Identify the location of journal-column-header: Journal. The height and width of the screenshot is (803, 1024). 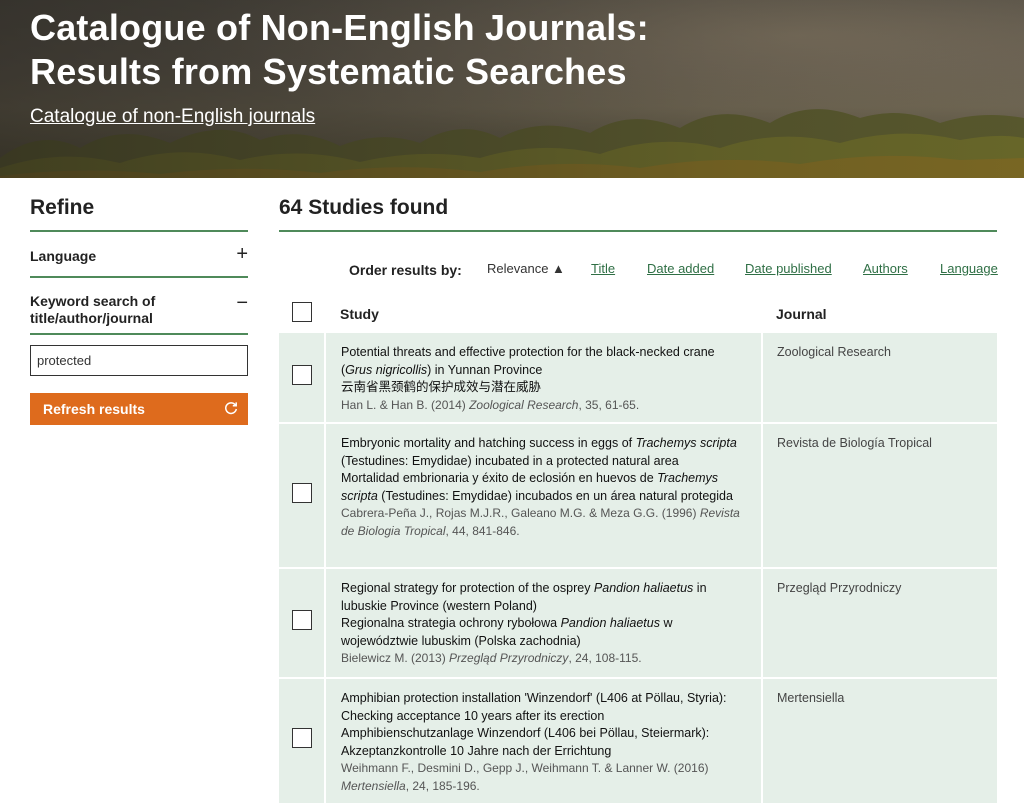
(879, 314).